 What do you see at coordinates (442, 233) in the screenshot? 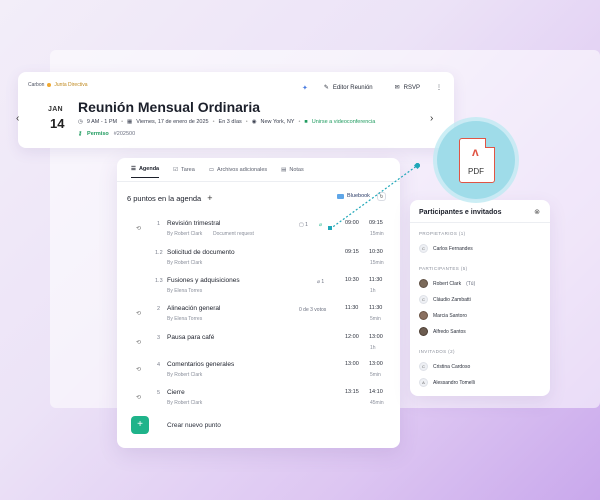
I see `group-label: PROPIETARIOS (1)` at bounding box center [442, 233].